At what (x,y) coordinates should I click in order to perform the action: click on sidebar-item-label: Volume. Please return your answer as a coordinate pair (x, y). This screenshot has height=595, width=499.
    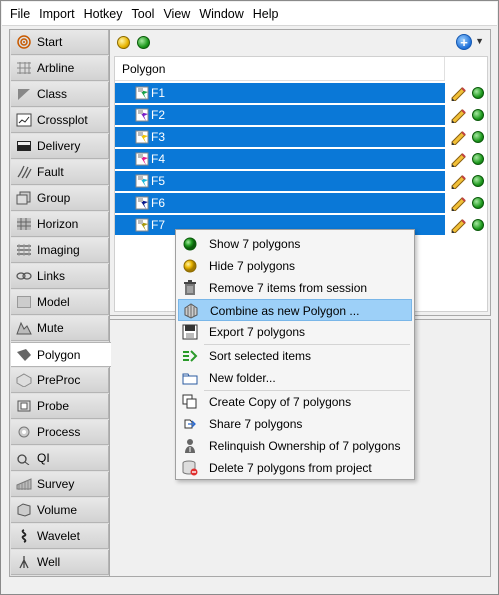
    Looking at the image, I should click on (57, 510).